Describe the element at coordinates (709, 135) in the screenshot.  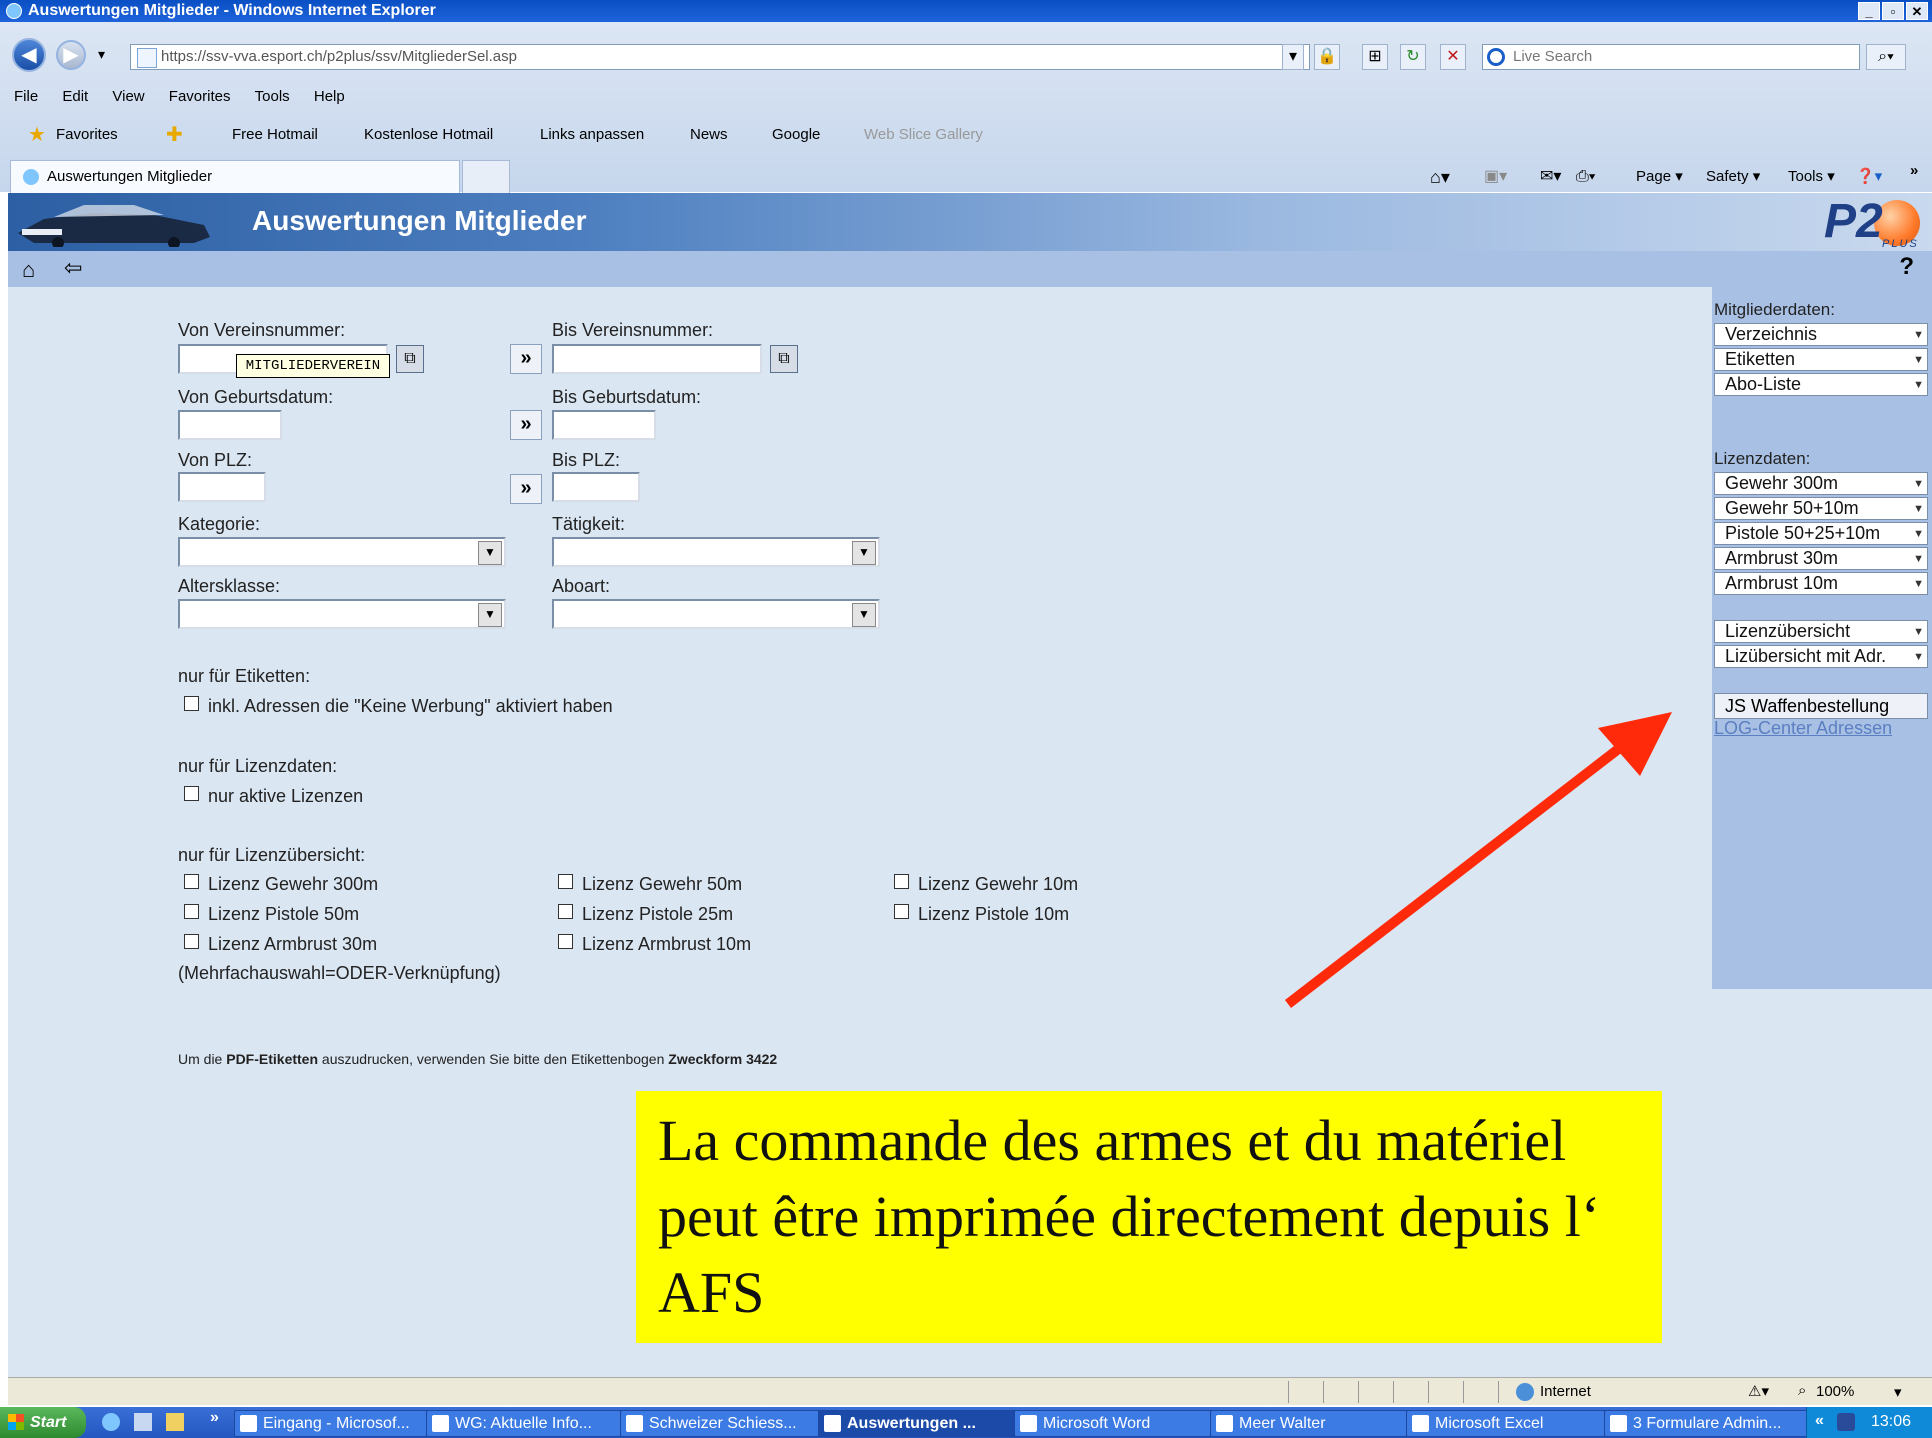
I see `fav-news: News` at that location.